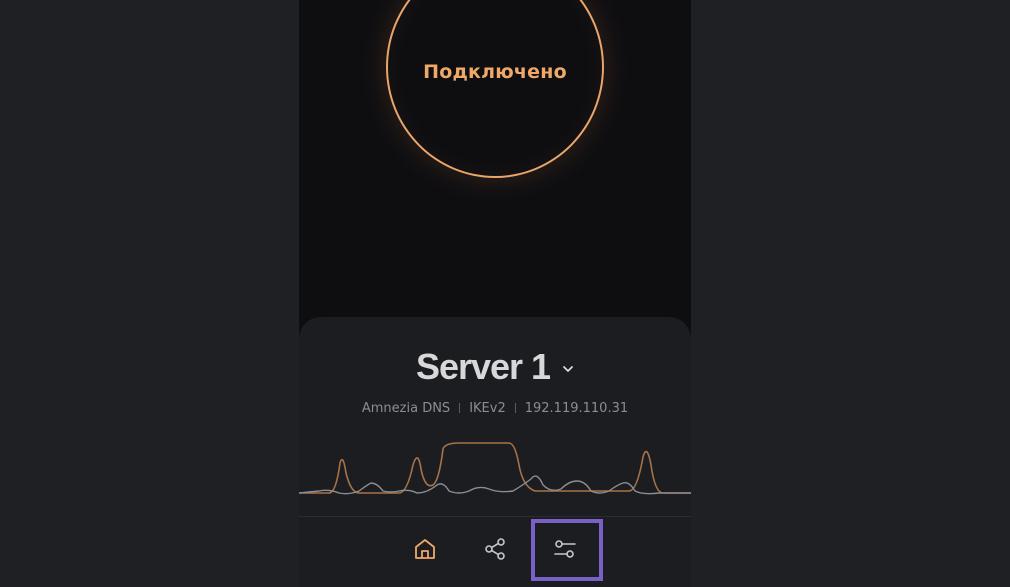  I want to click on traffic-graph, so click(495, 468).